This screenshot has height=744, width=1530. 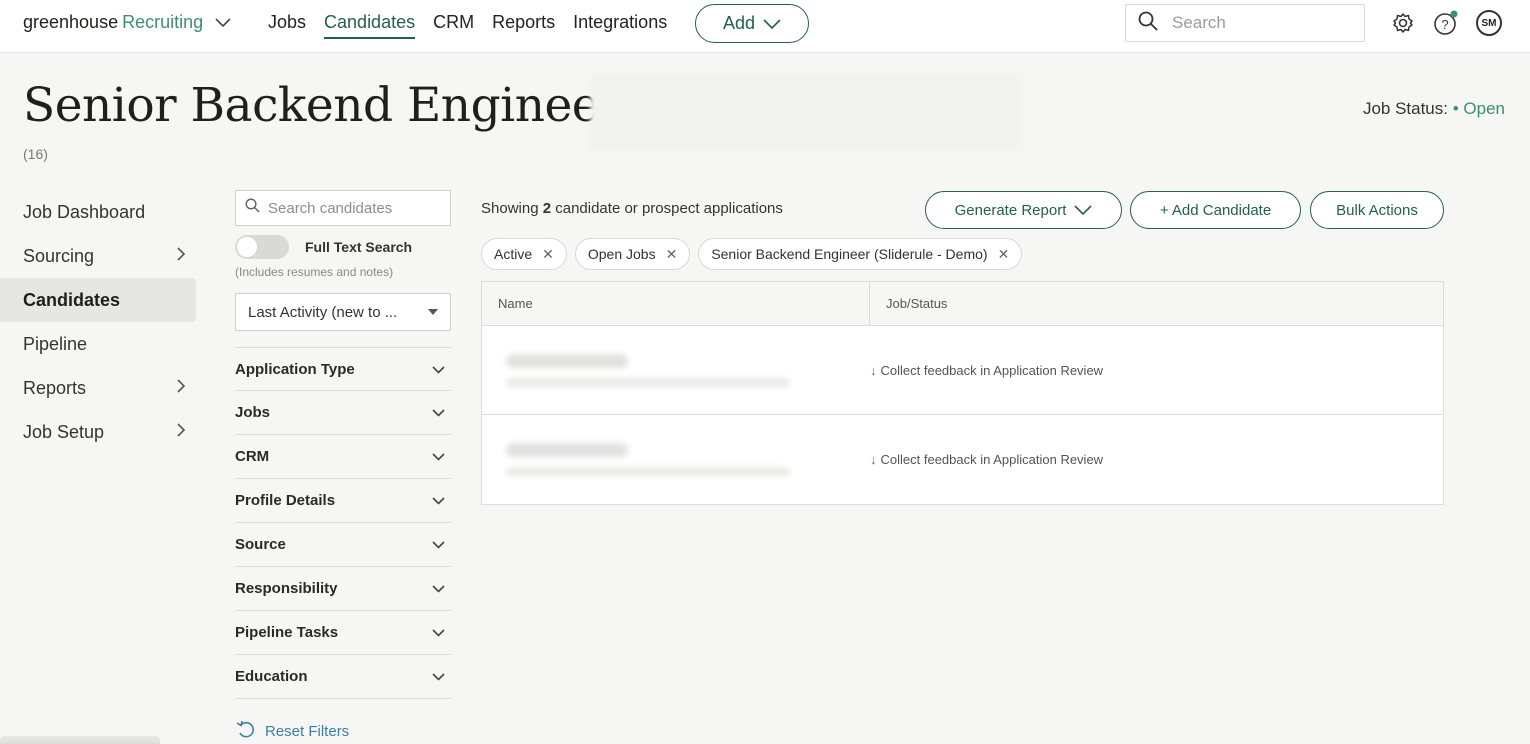 What do you see at coordinates (181, 432) in the screenshot?
I see `chevron-right-icon` at bounding box center [181, 432].